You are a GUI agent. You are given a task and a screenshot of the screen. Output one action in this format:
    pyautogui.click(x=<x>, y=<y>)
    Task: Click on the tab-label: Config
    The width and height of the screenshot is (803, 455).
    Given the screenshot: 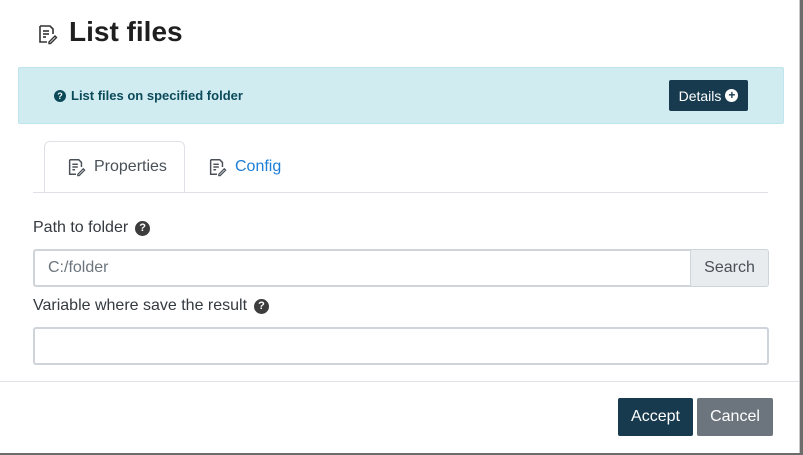 What is the action you would take?
    pyautogui.click(x=258, y=166)
    